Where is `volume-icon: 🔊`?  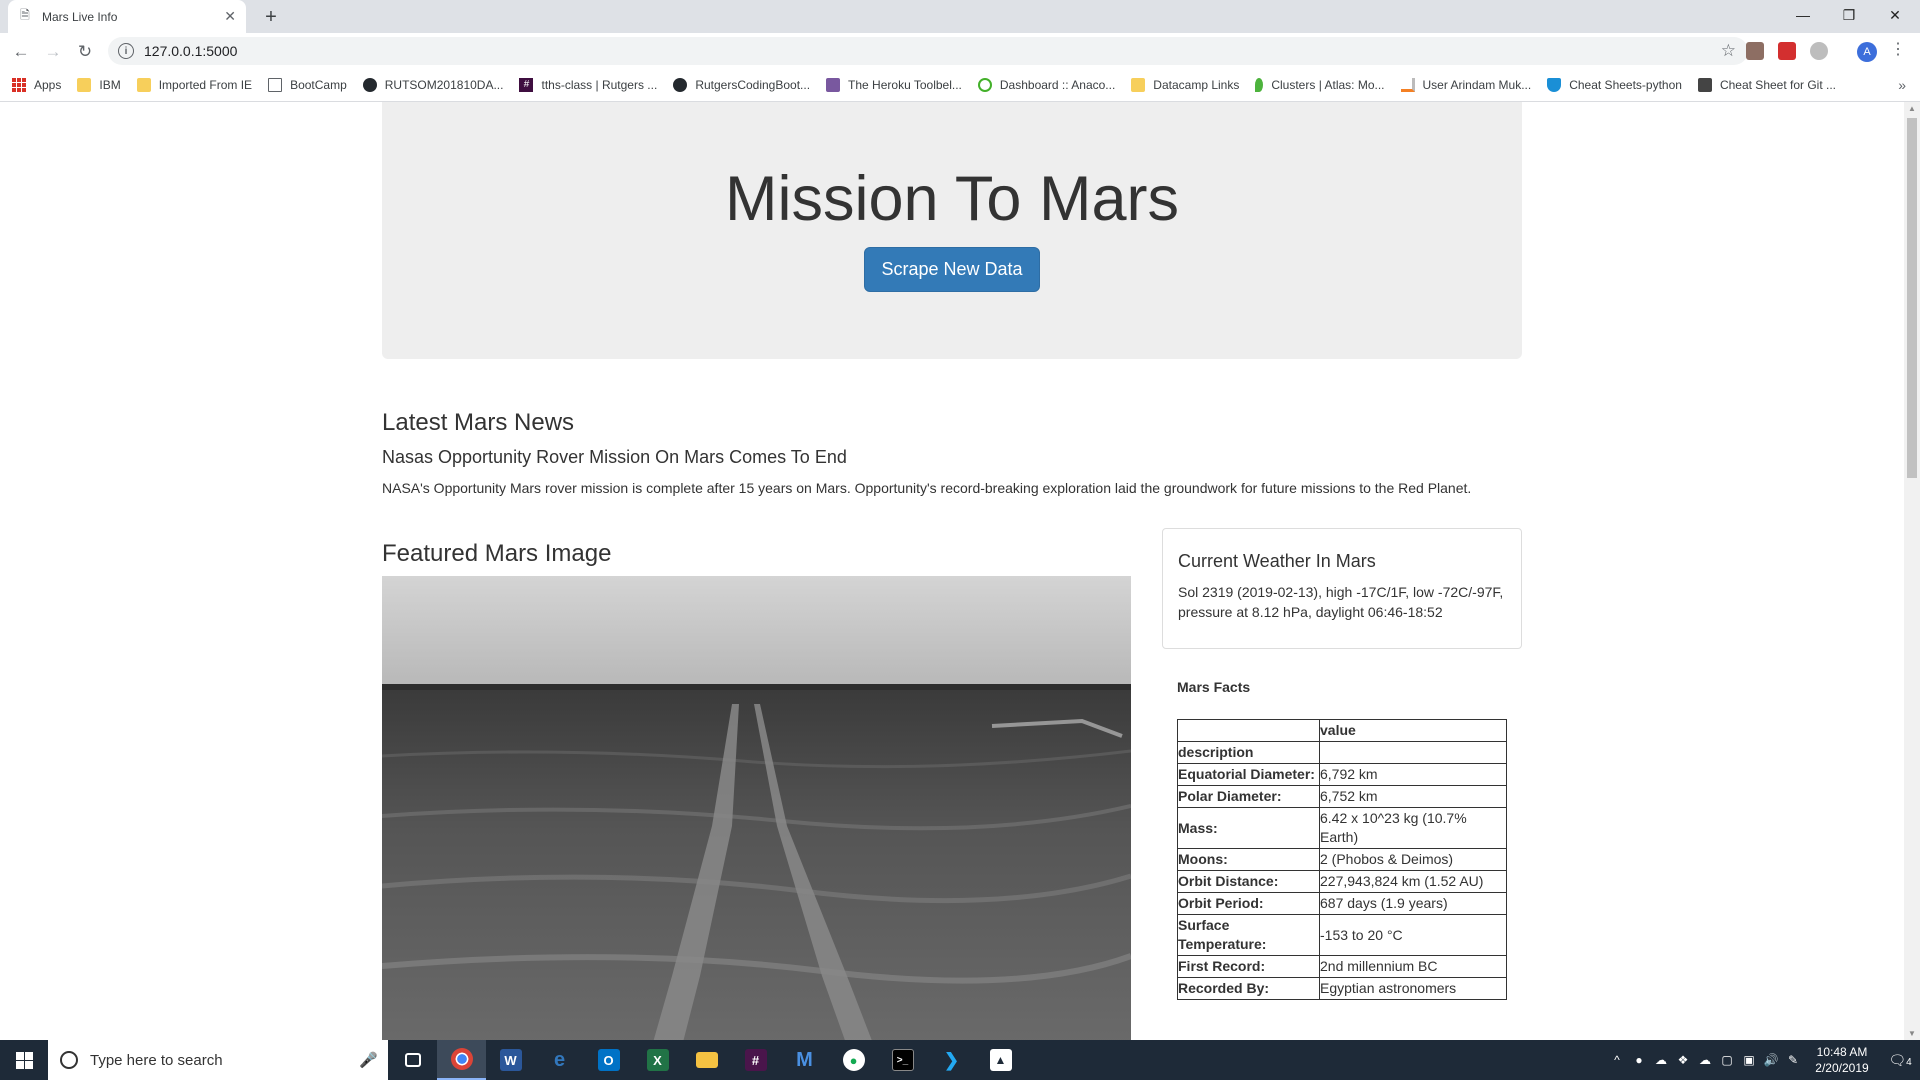
volume-icon: 🔊 is located at coordinates (1771, 1060).